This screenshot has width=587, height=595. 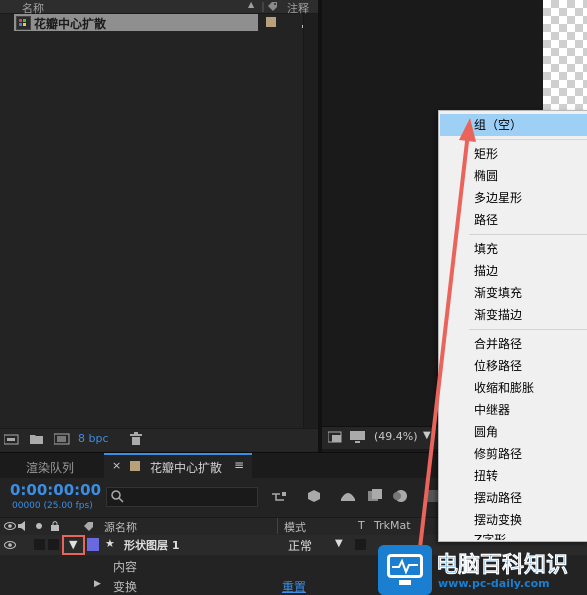 I want to click on annotation-arrow, so click(x=447, y=333).